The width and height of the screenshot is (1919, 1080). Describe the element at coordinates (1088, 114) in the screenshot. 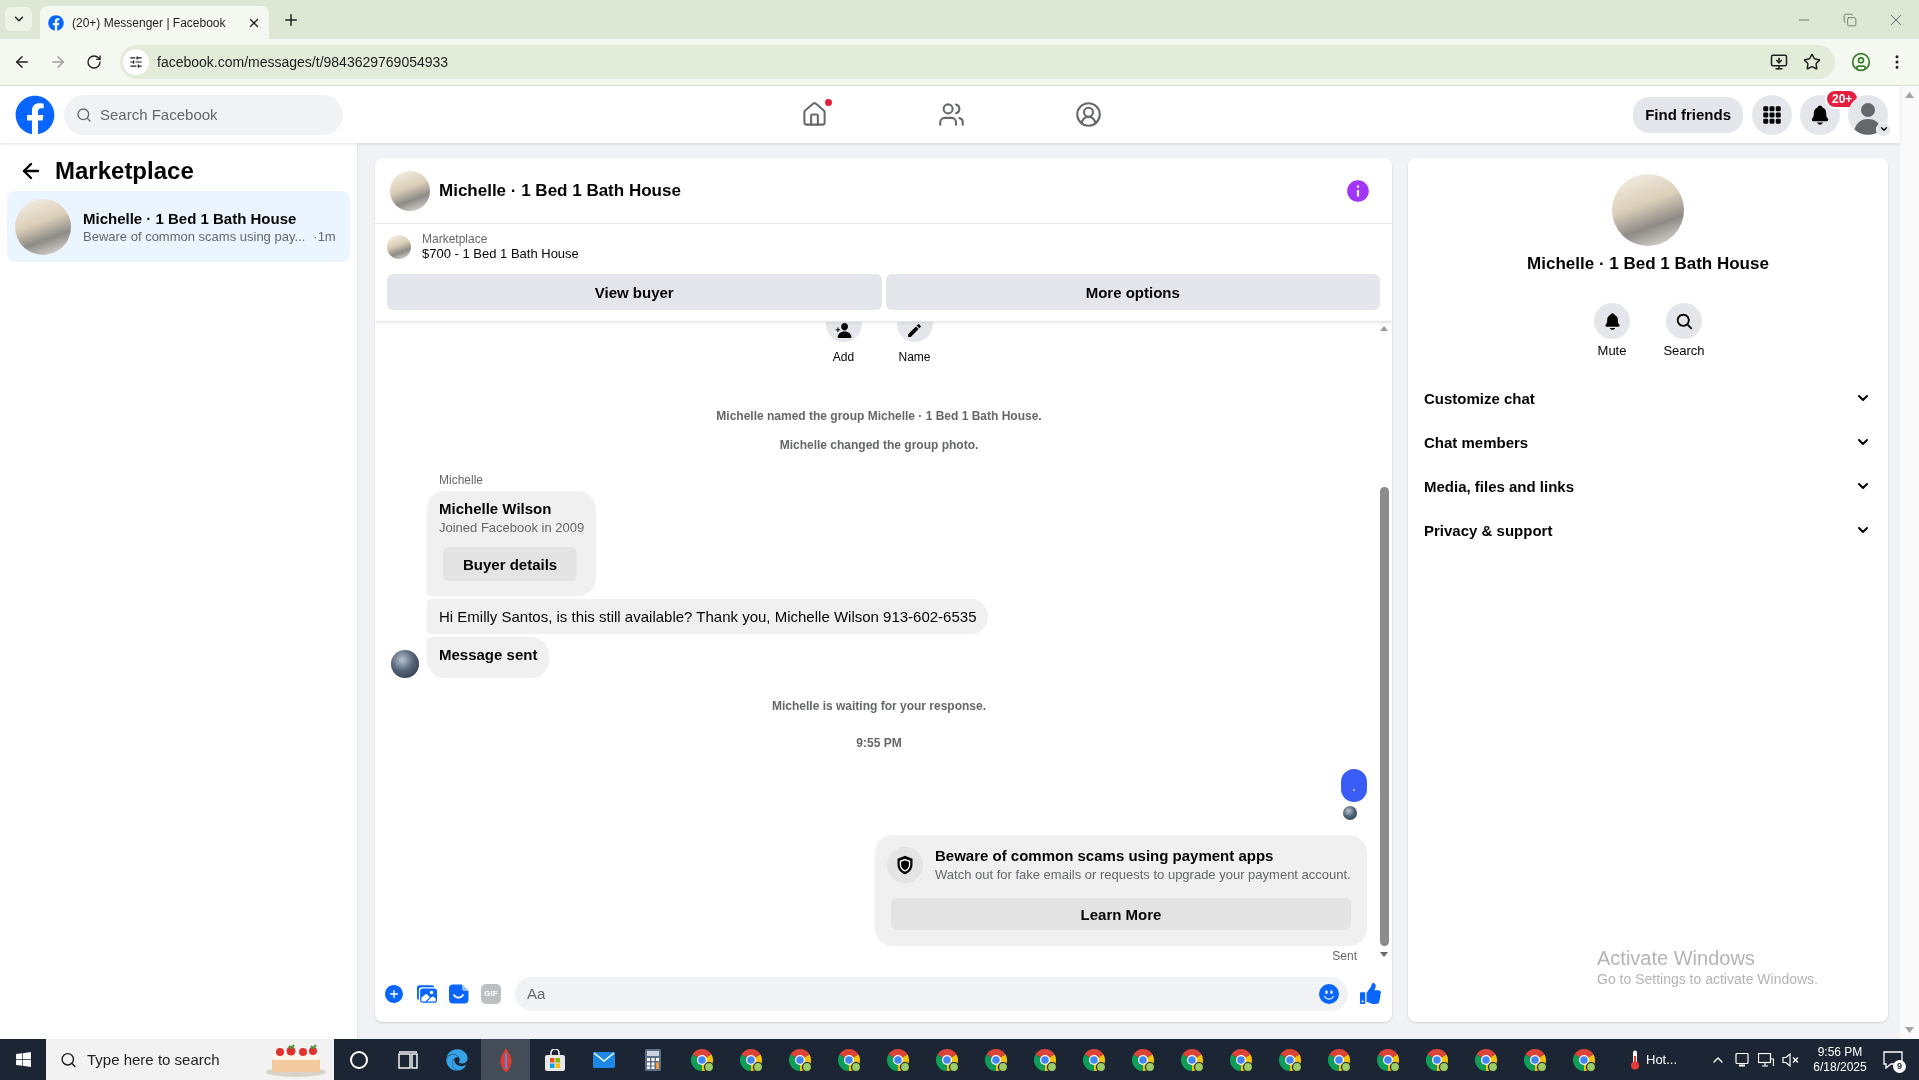

I see `user-circle-icon` at that location.